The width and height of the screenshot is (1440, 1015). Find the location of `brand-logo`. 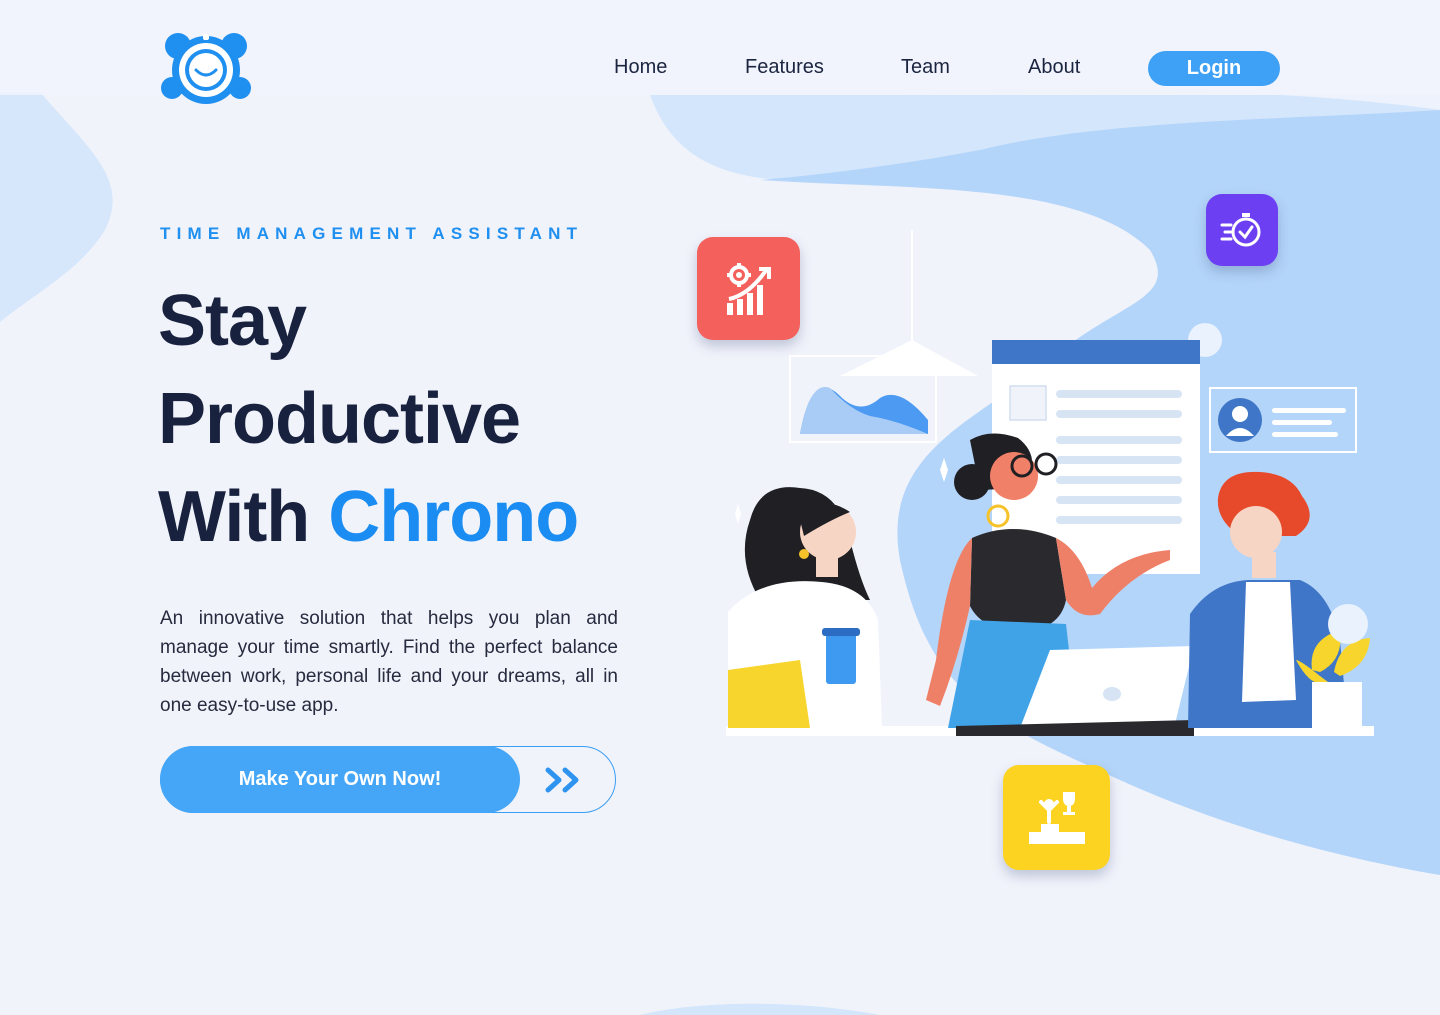

brand-logo is located at coordinates (206, 69).